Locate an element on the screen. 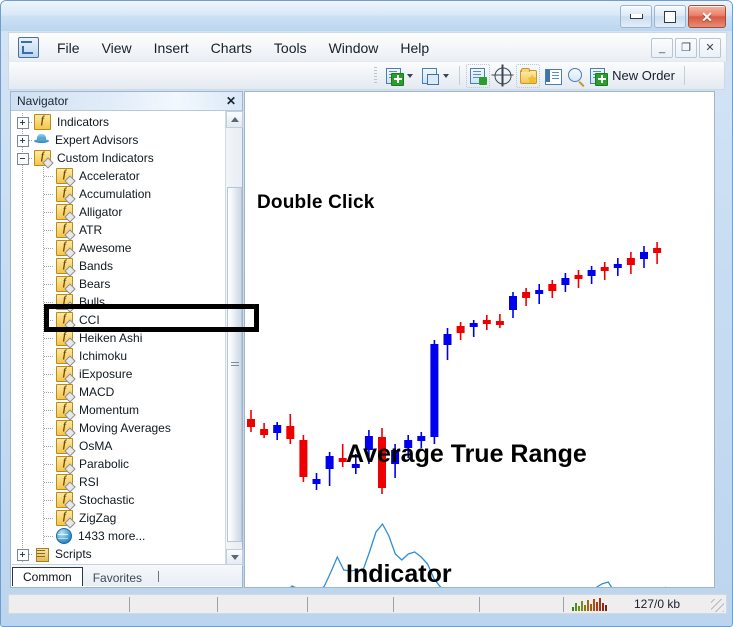 Image resolution: width=733 pixels, height=627 pixels. new-order-button: New Order is located at coordinates (634, 76).